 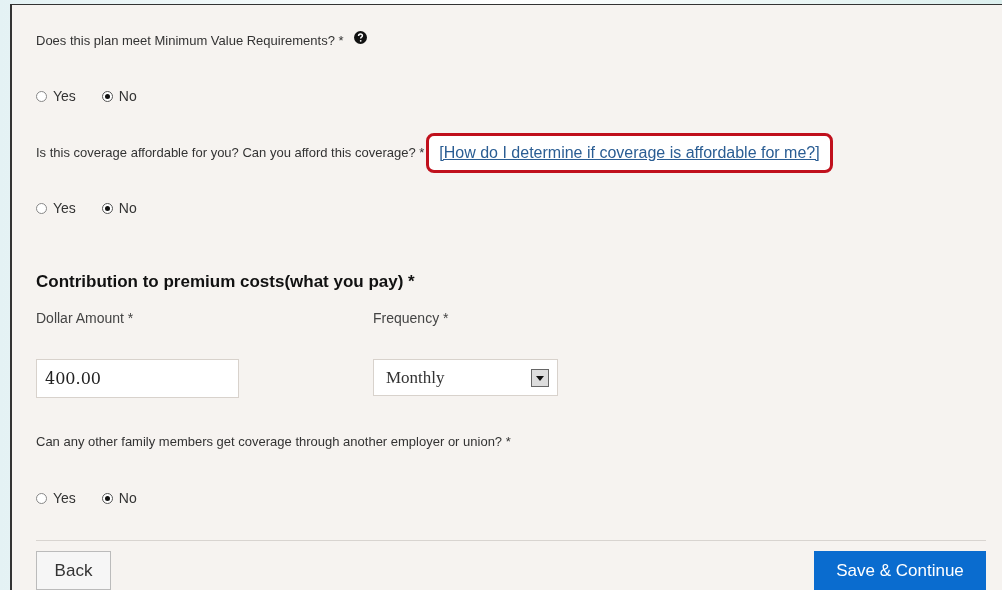 I want to click on caret-icon, so click(x=540, y=377).